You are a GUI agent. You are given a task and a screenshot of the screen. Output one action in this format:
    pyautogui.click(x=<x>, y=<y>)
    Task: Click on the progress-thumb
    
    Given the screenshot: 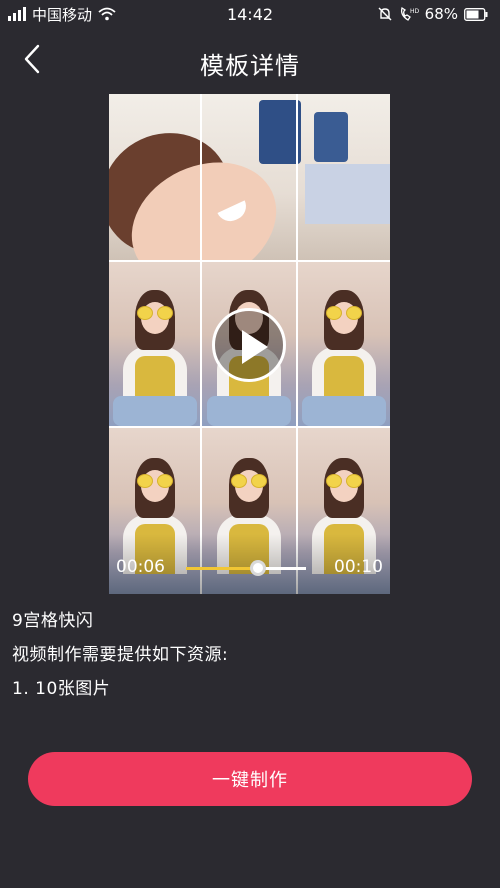 What is the action you would take?
    pyautogui.click(x=258, y=568)
    